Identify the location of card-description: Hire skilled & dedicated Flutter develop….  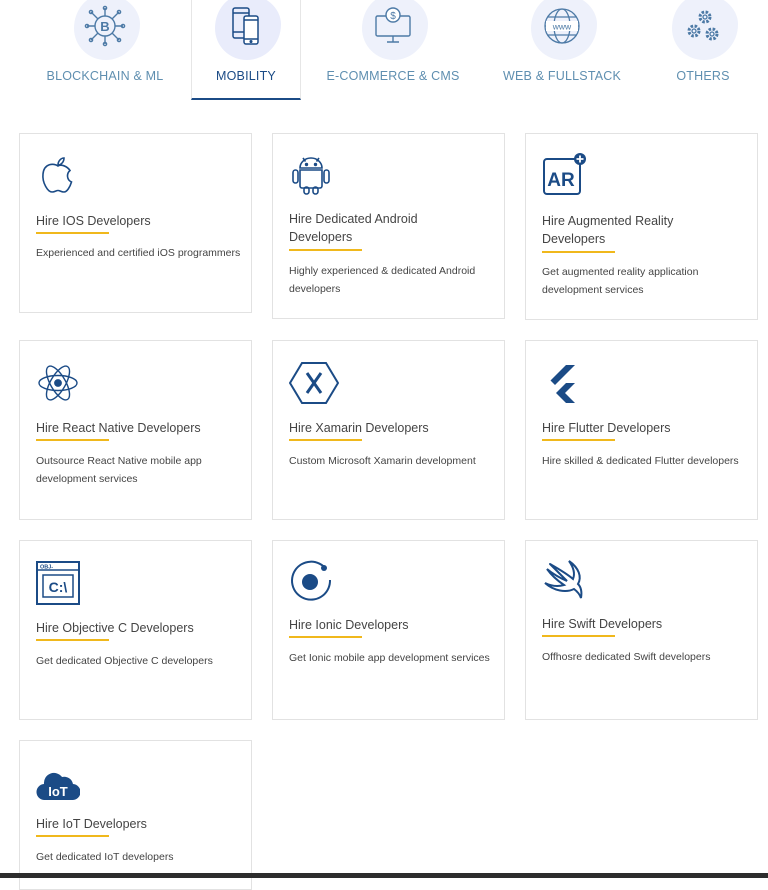
(640, 461).